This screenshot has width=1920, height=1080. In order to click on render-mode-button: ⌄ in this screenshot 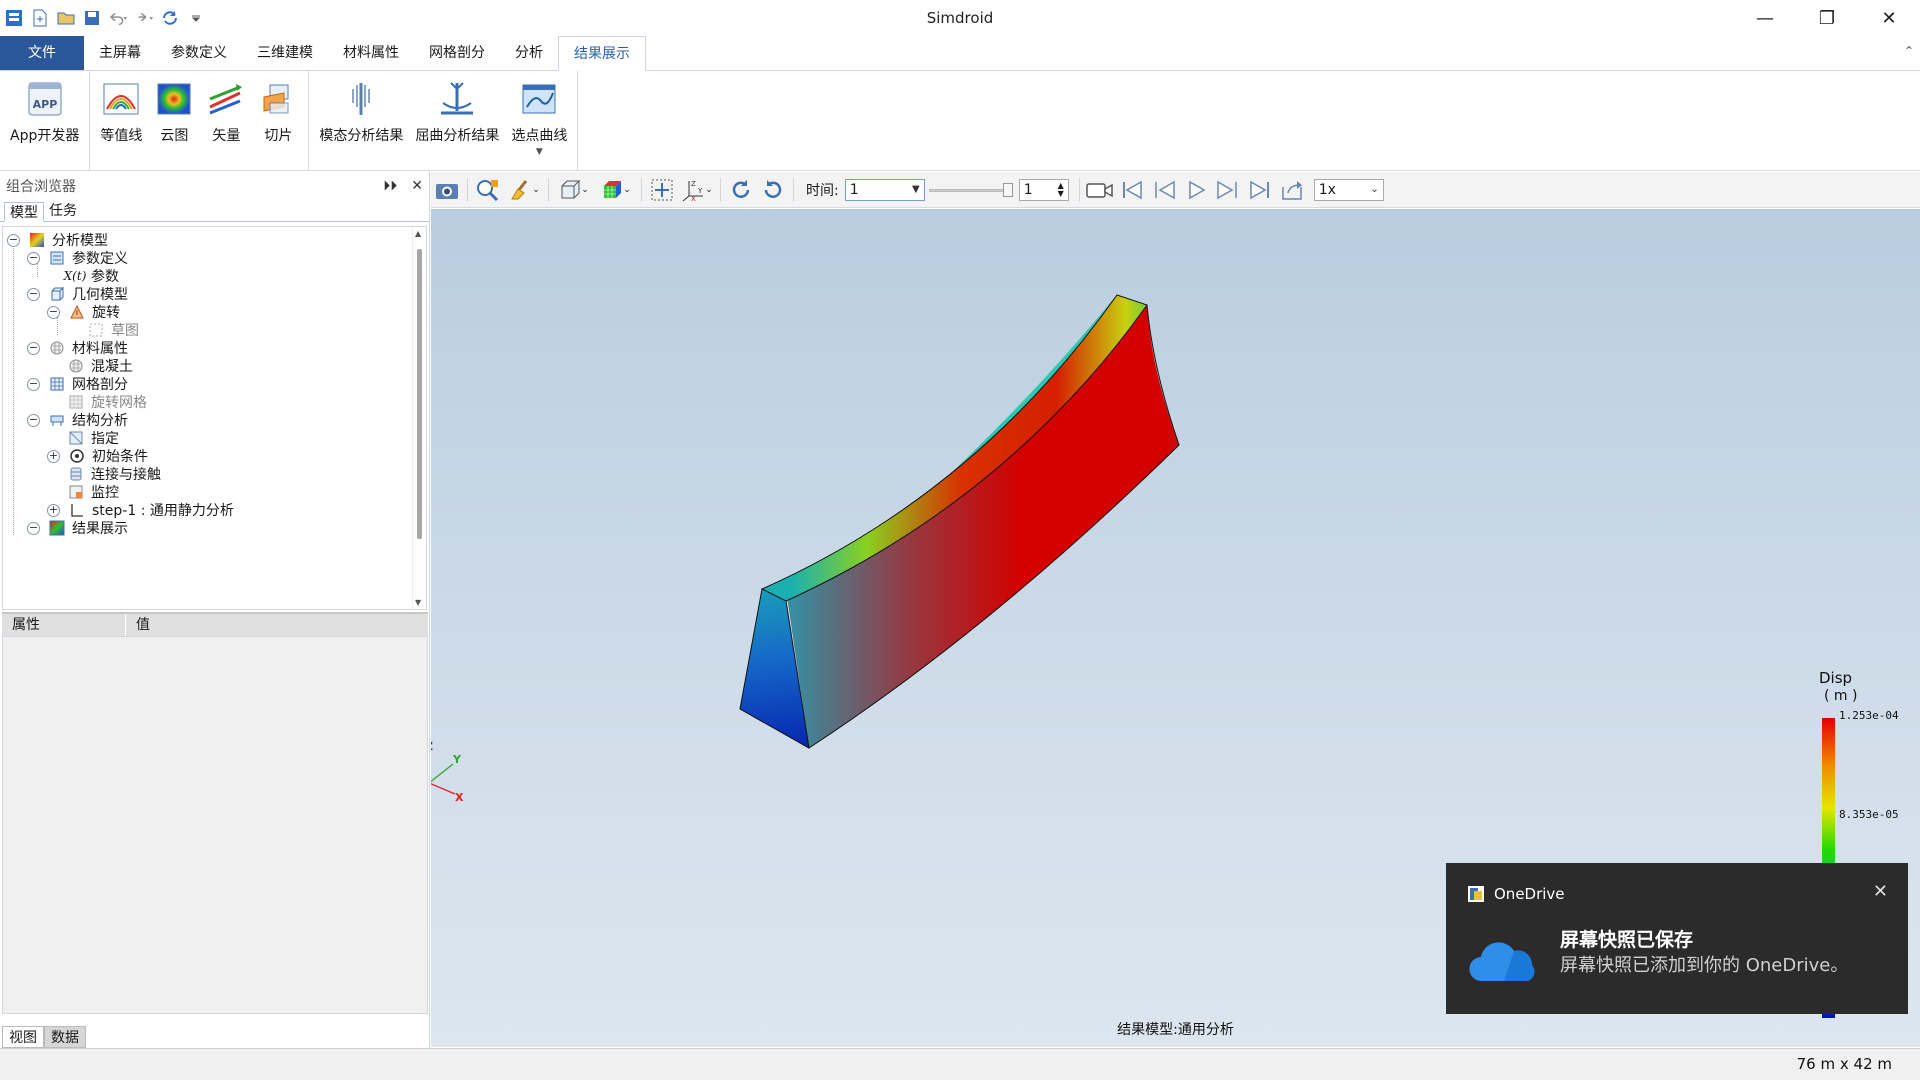, I will do `click(616, 190)`.